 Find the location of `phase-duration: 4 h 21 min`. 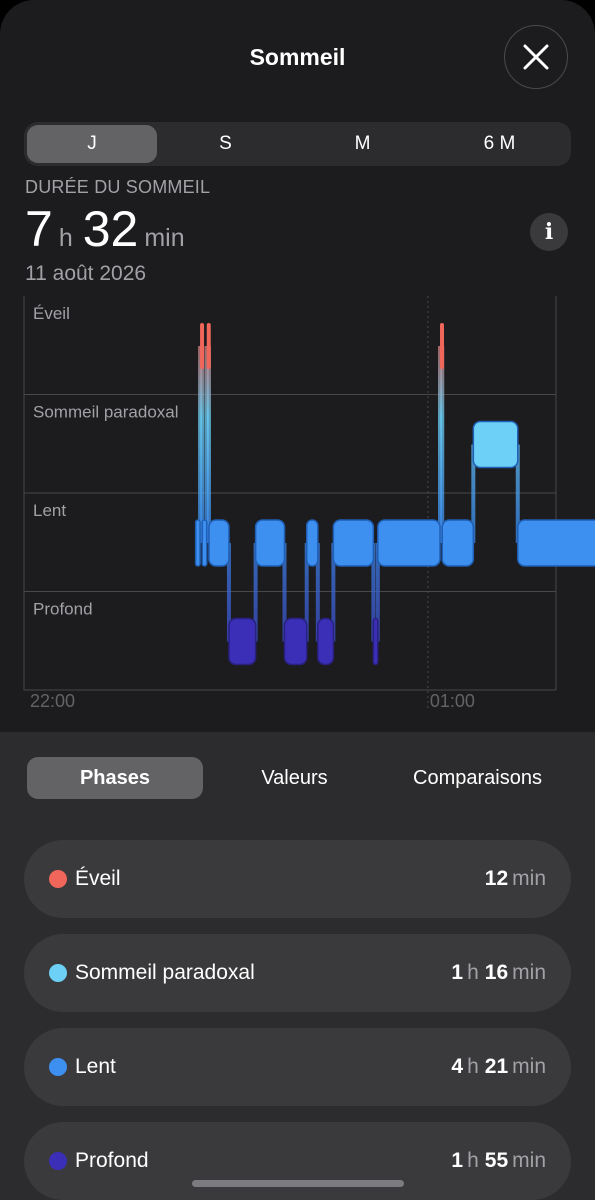

phase-duration: 4 h 21 min is located at coordinates (498, 1067).